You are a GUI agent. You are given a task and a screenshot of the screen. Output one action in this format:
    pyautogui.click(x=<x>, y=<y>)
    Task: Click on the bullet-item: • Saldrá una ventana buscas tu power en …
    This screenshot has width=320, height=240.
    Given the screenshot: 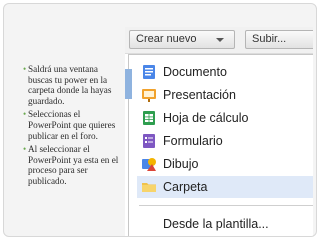 What is the action you would take?
    pyautogui.click(x=73, y=85)
    